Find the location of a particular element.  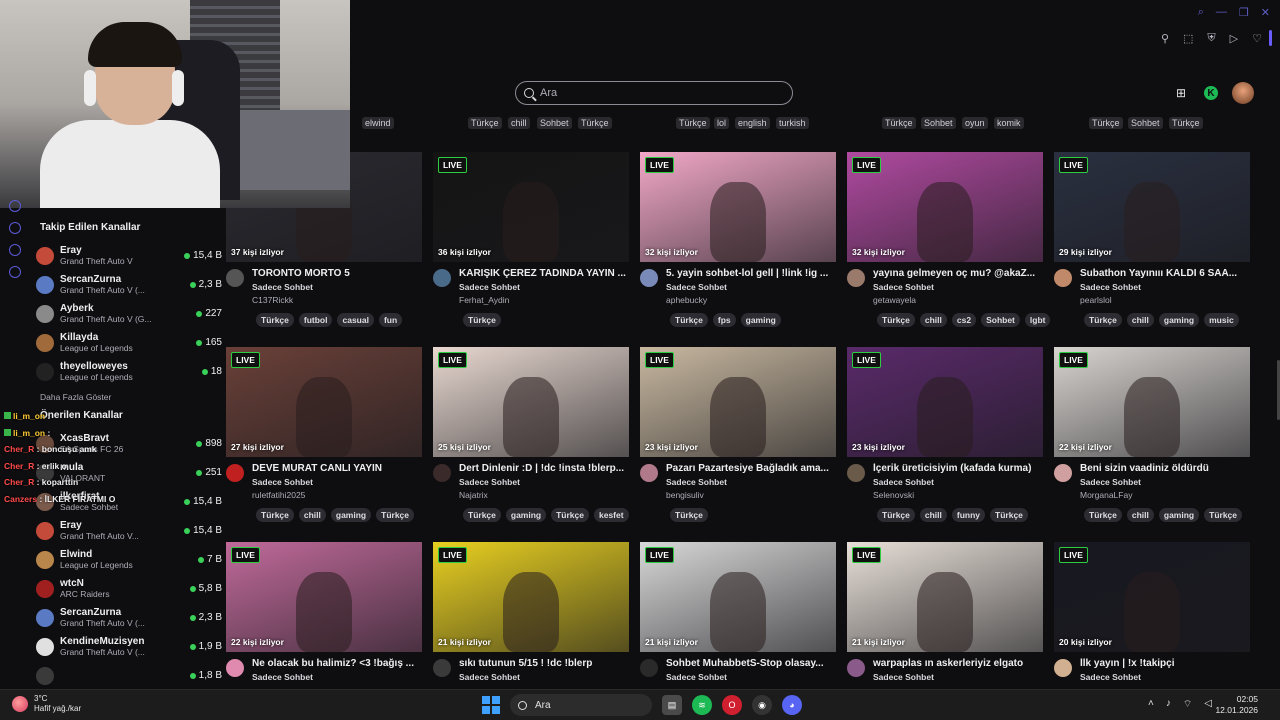

recommended-channel: Eray Grand Theft Auto V... 15,4 B is located at coordinates (129, 530).